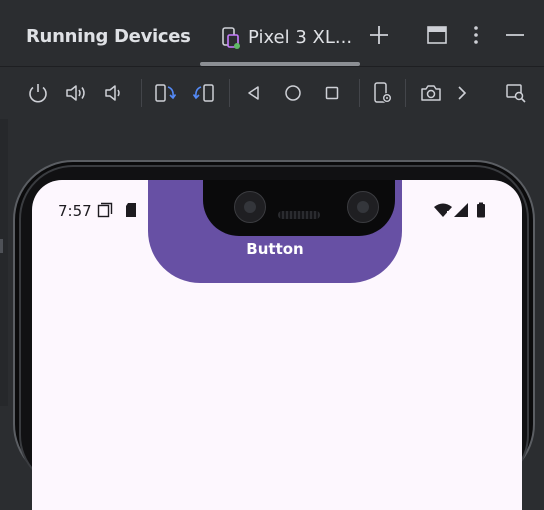 This screenshot has width=544, height=510. Describe the element at coordinates (437, 35) in the screenshot. I see `window-layout-icon` at that location.